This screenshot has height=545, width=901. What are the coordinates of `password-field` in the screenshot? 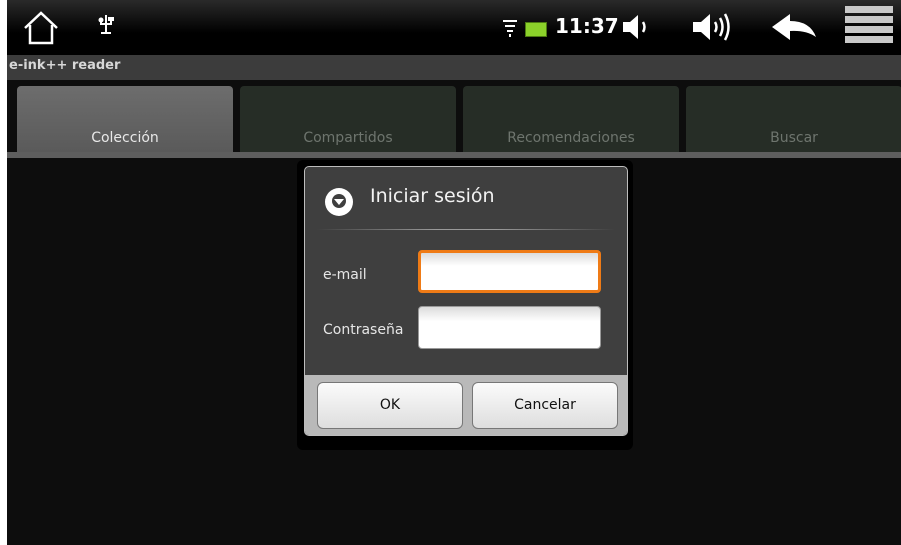 It's located at (509, 327).